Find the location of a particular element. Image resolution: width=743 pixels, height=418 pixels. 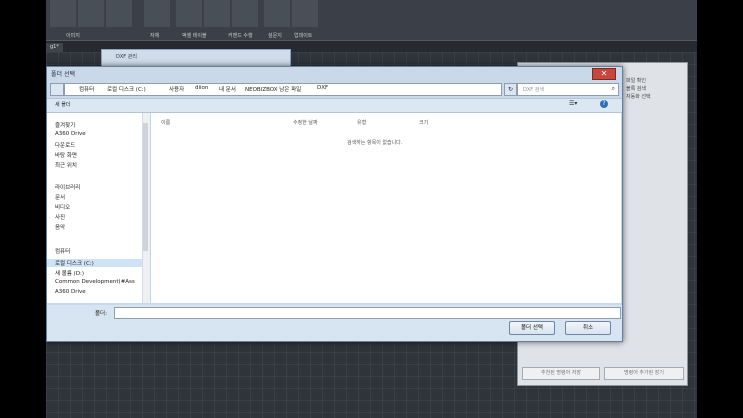

dialog-toolbar is located at coordinates (334, 105).